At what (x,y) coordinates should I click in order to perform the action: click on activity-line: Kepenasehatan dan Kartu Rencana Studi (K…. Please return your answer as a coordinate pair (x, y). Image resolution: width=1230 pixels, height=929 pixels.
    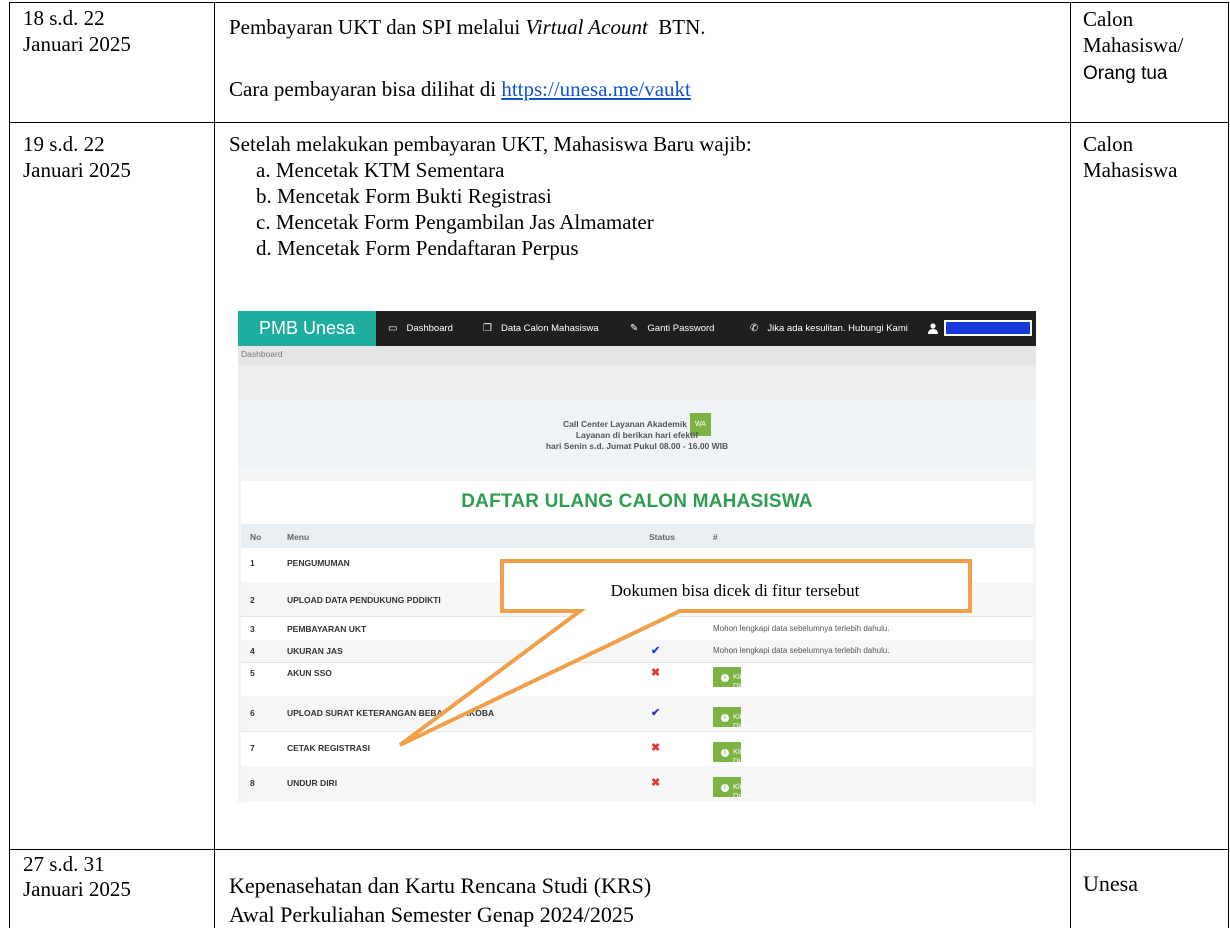
    Looking at the image, I should click on (440, 885).